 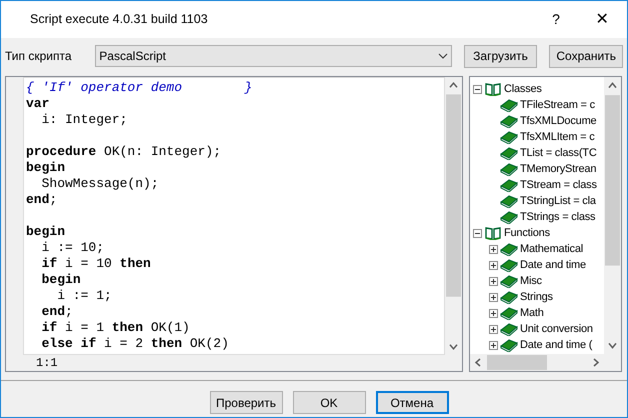 I want to click on tree-item: TStringList = cla, so click(x=558, y=201).